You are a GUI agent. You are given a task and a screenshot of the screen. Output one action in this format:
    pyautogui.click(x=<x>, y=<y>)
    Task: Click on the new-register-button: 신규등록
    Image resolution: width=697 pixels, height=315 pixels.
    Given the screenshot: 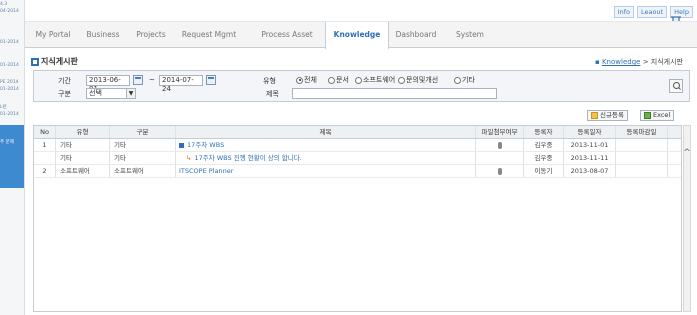 What is the action you would take?
    pyautogui.click(x=607, y=115)
    